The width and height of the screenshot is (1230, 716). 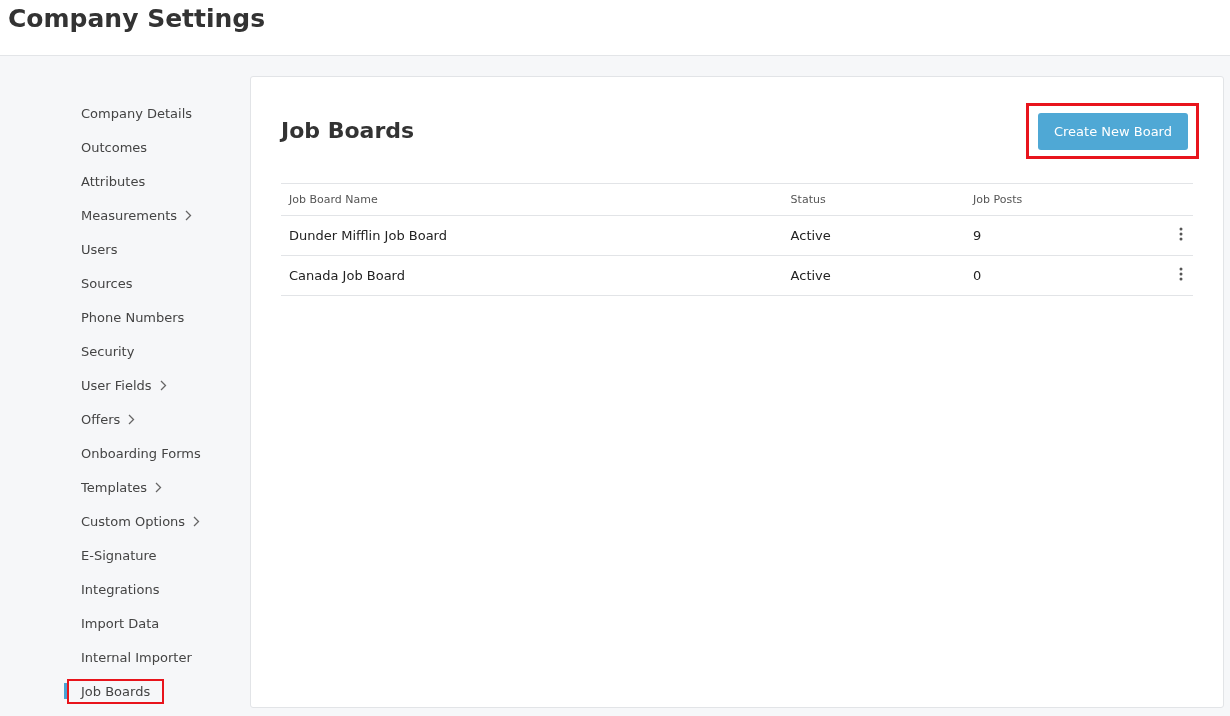 What do you see at coordinates (114, 147) in the screenshot?
I see `sidebar-item: Outcomes` at bounding box center [114, 147].